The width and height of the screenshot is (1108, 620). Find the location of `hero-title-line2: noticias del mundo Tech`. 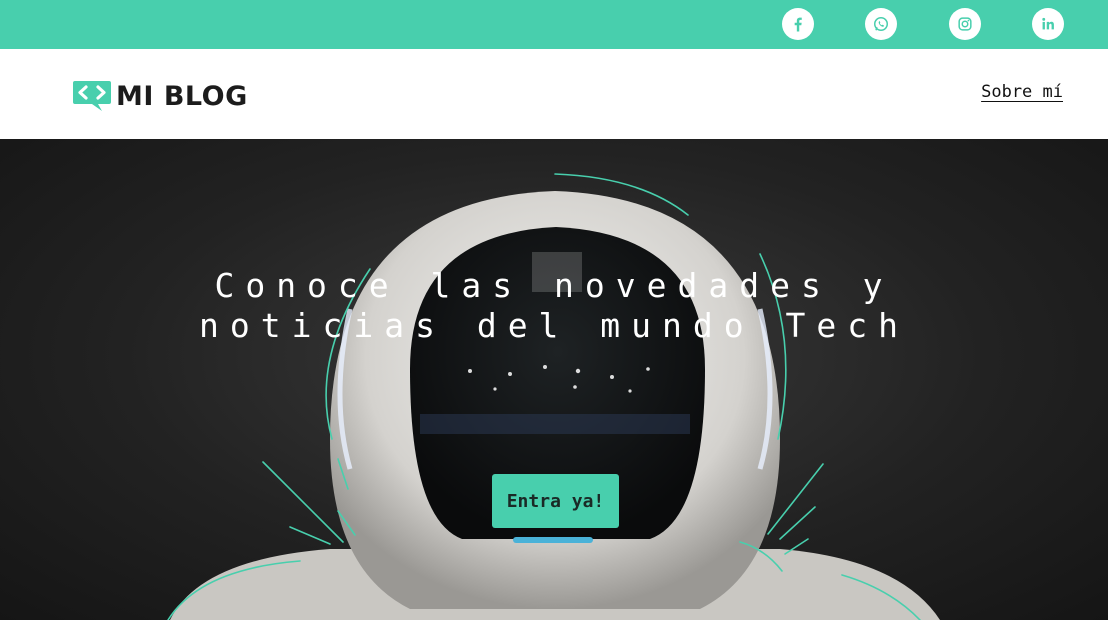

hero-title-line2: noticias del mundo Tech is located at coordinates (554, 325).